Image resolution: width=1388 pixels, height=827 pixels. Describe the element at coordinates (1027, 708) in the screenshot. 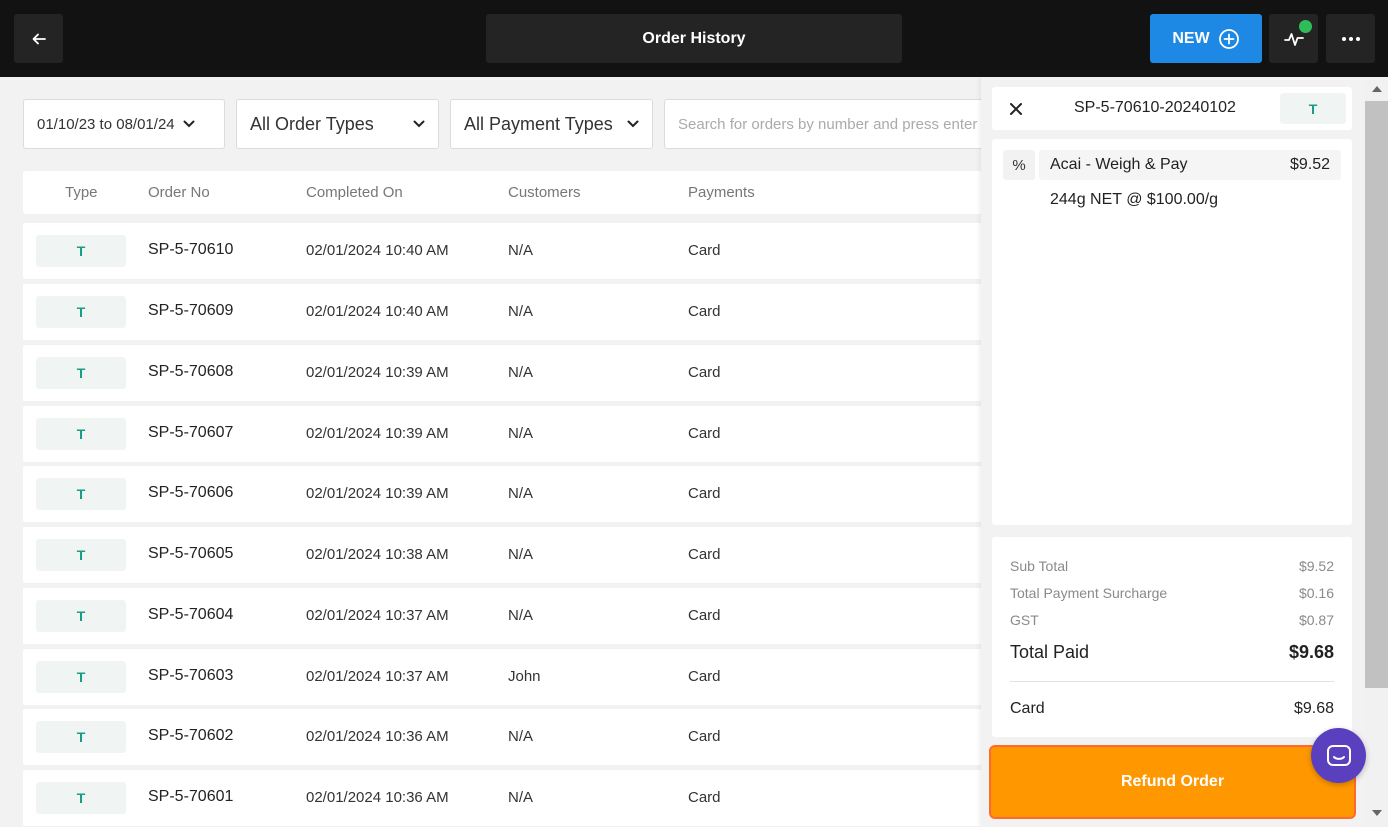

I see `payment-method-label: Card` at that location.